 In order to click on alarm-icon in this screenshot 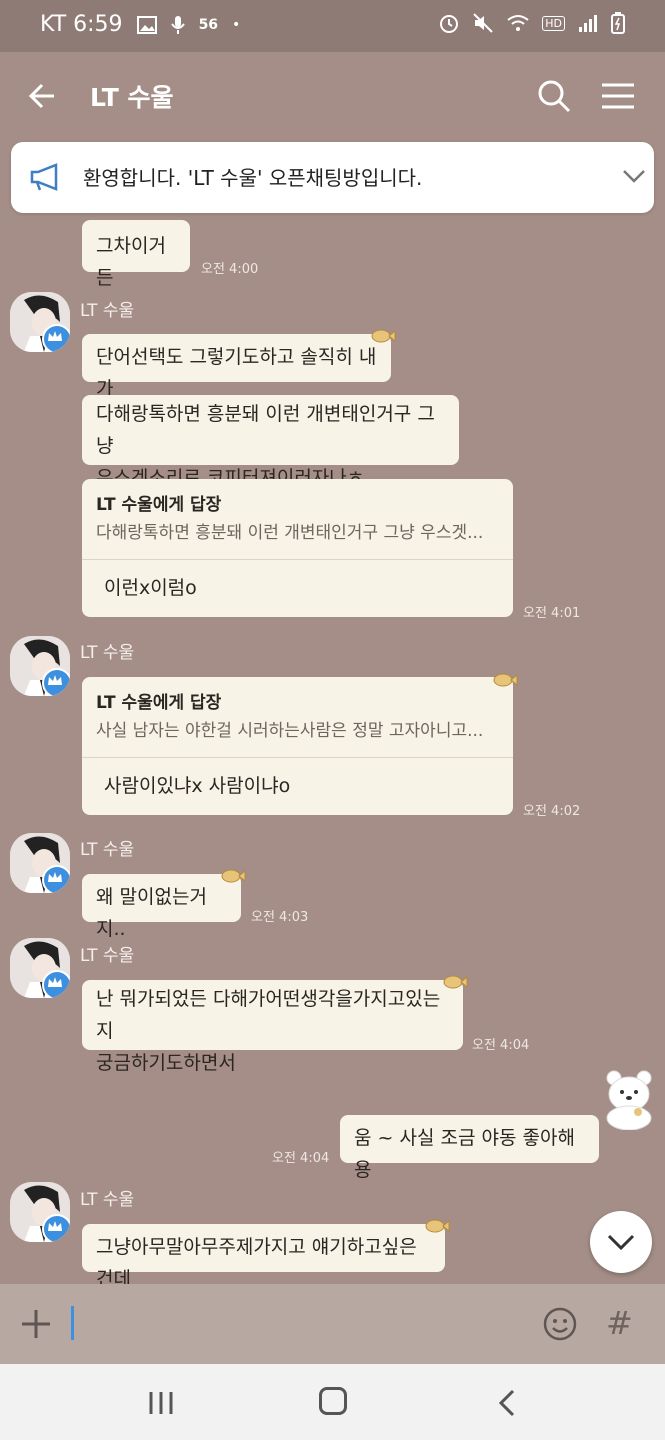, I will do `click(449, 24)`.